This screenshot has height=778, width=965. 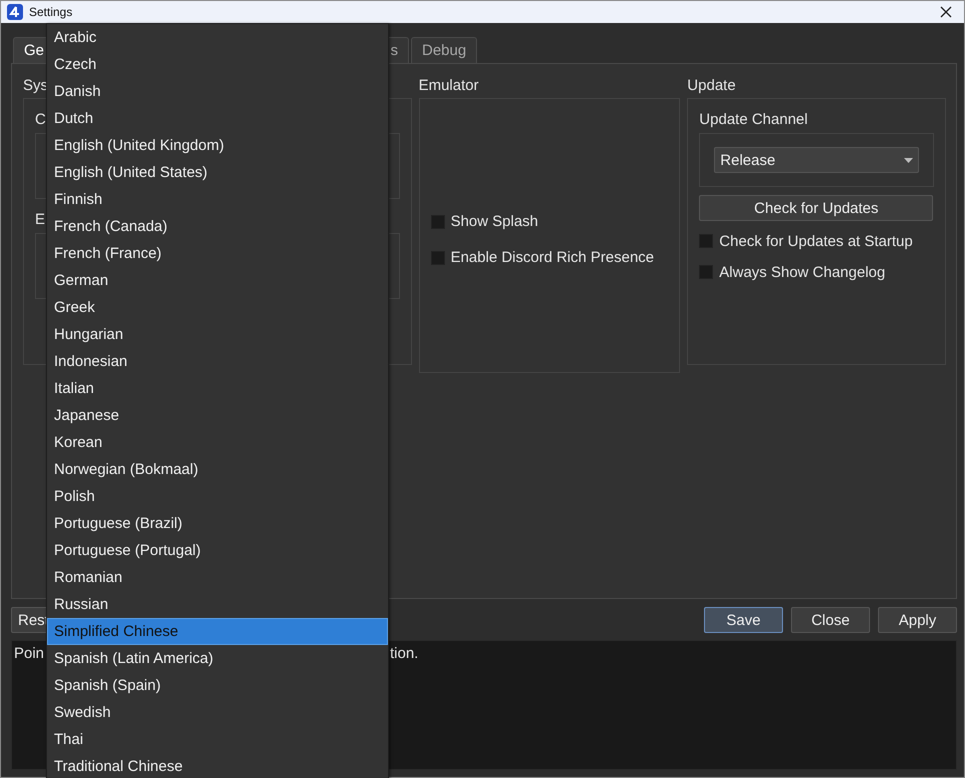 I want to click on check-for-updates-button: Check for Updates, so click(x=816, y=208).